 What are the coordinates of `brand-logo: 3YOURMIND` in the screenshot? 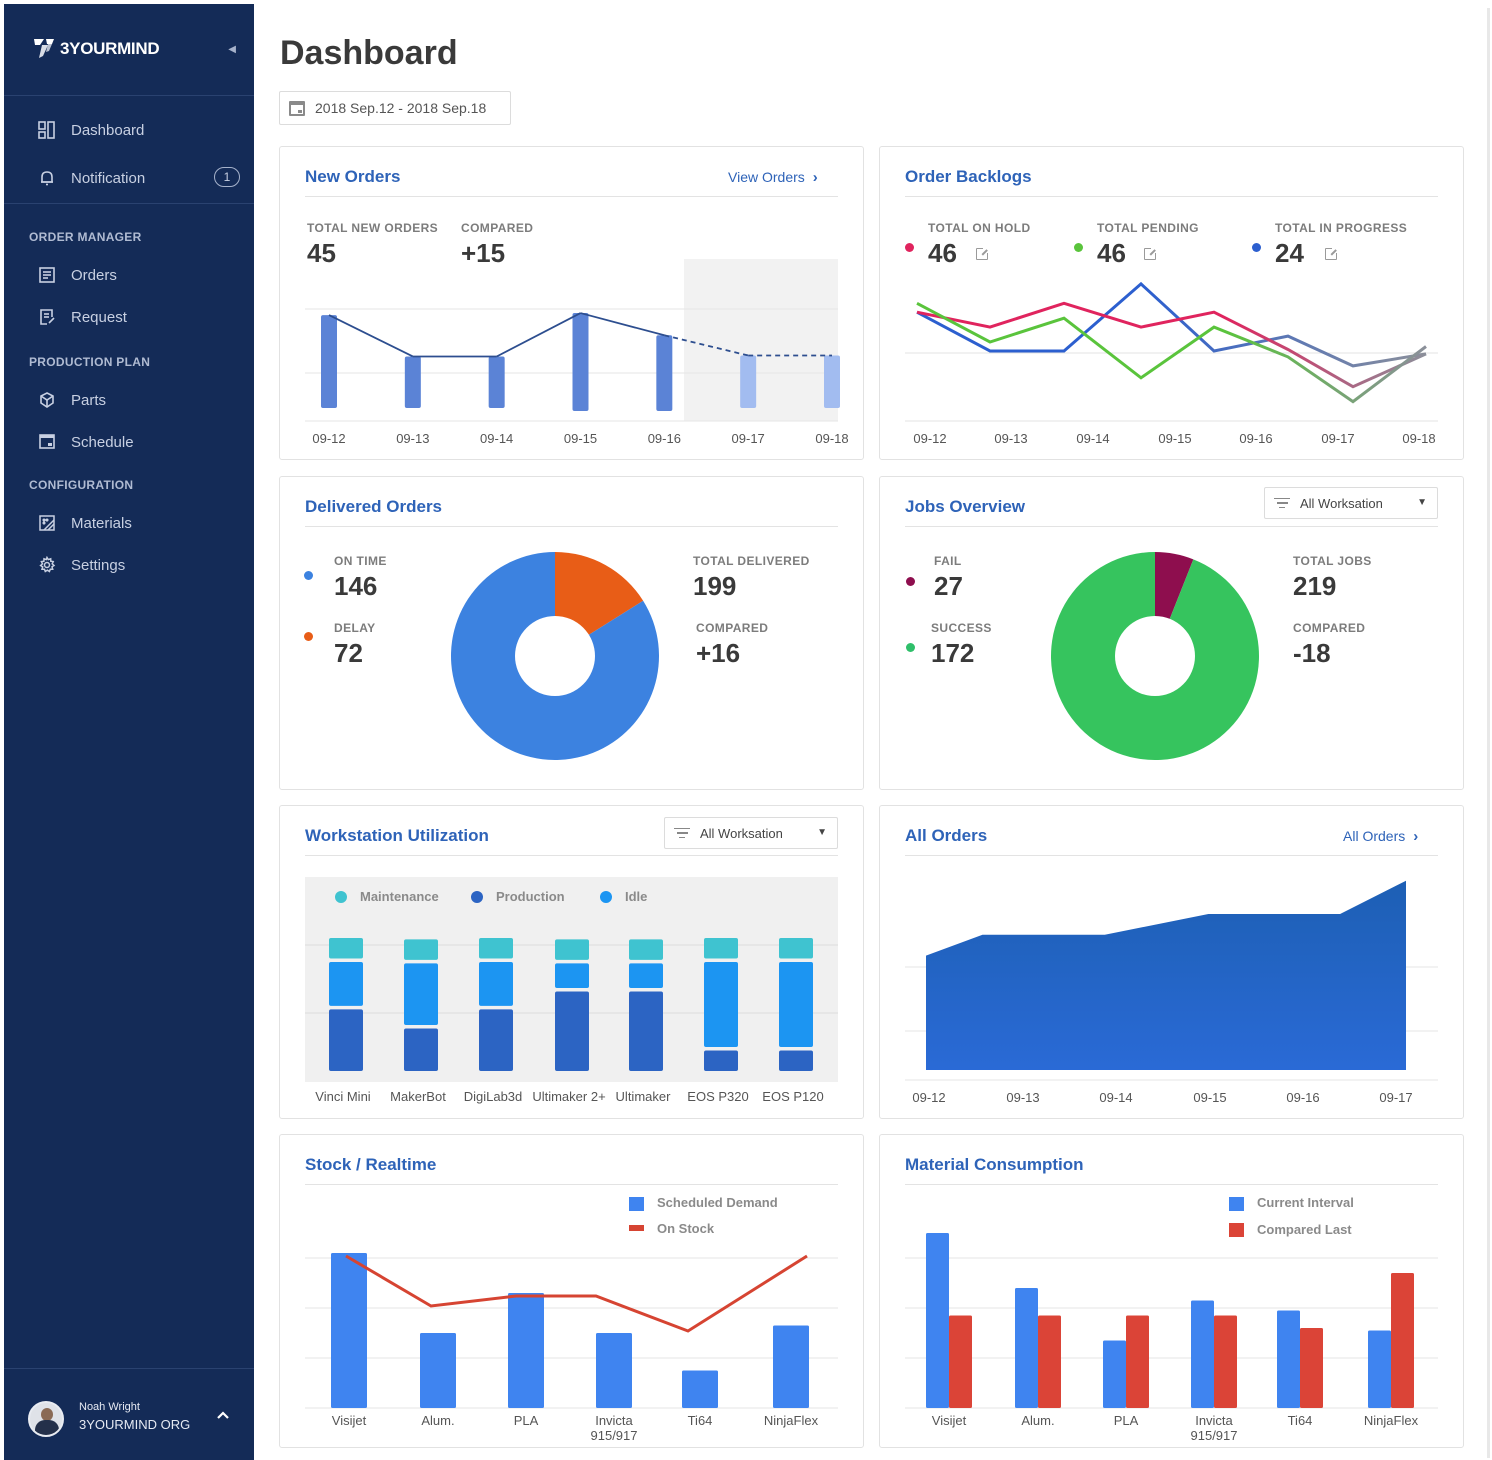 It's located at (96, 49).